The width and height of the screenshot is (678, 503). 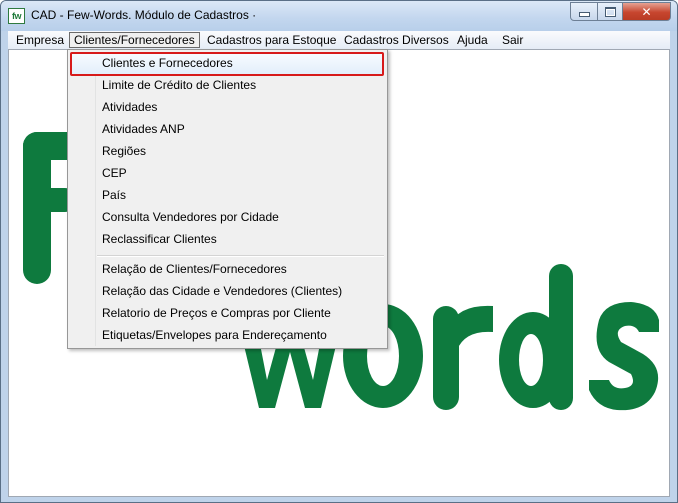 What do you see at coordinates (512, 40) in the screenshot?
I see `menu-sair: Sair` at bounding box center [512, 40].